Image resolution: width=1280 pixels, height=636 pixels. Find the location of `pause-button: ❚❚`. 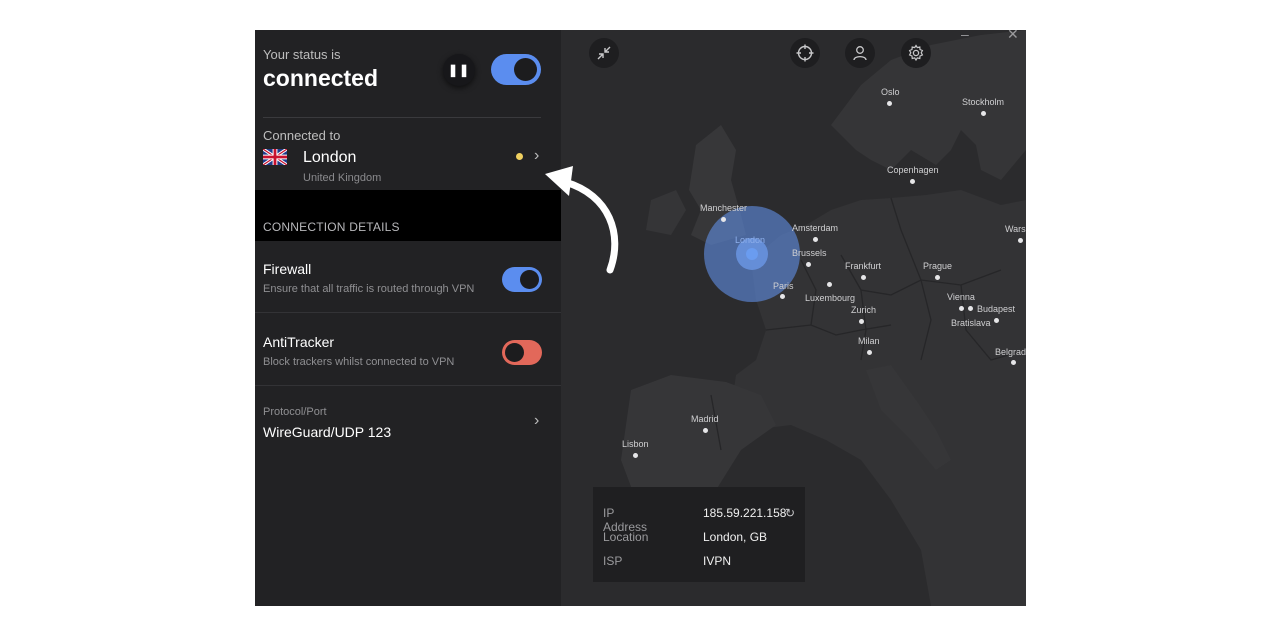

pause-button: ❚❚ is located at coordinates (459, 70).